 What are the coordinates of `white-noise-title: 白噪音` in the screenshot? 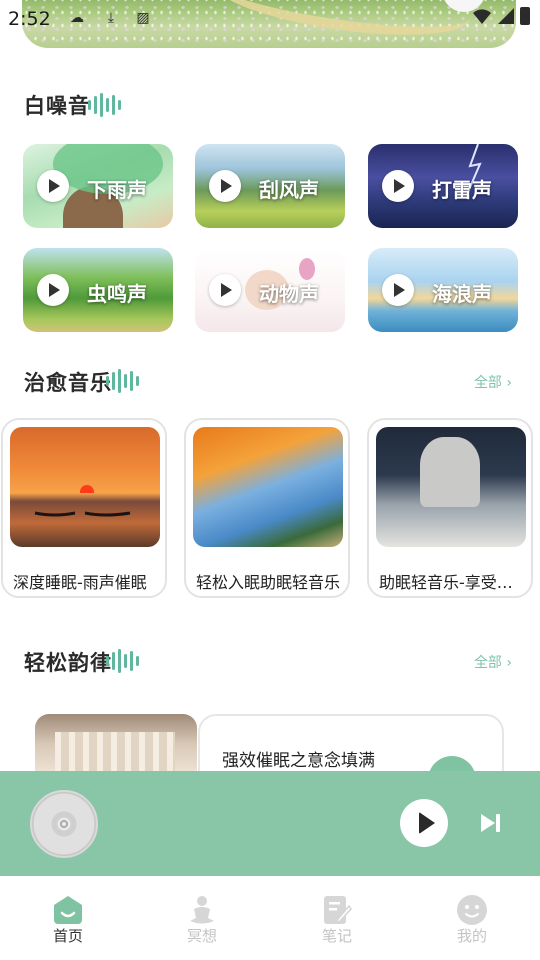 It's located at (57, 106).